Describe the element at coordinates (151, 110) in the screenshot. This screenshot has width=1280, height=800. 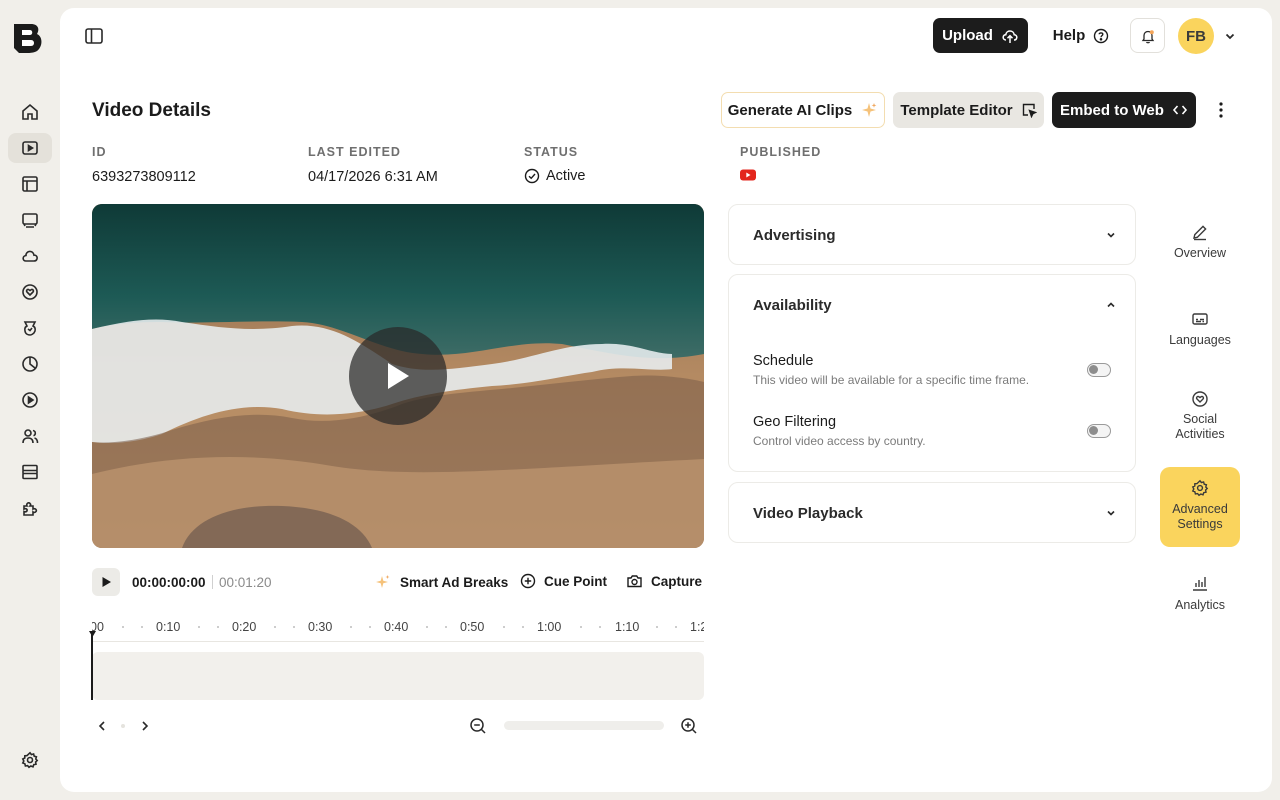
I see `page-title: Video Details` at that location.